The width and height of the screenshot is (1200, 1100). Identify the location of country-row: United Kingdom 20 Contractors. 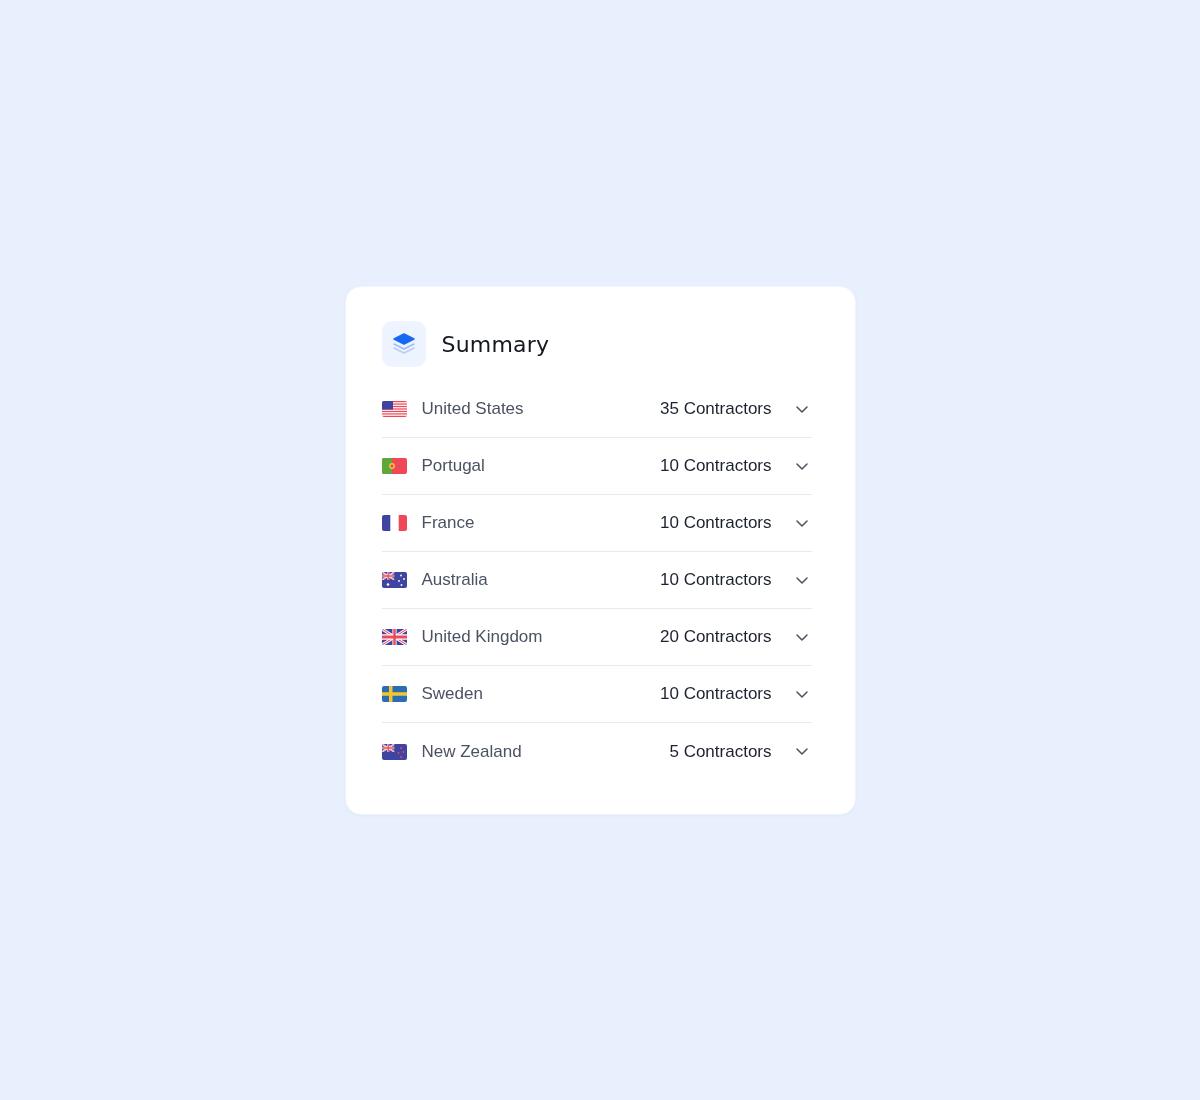
(596, 637).